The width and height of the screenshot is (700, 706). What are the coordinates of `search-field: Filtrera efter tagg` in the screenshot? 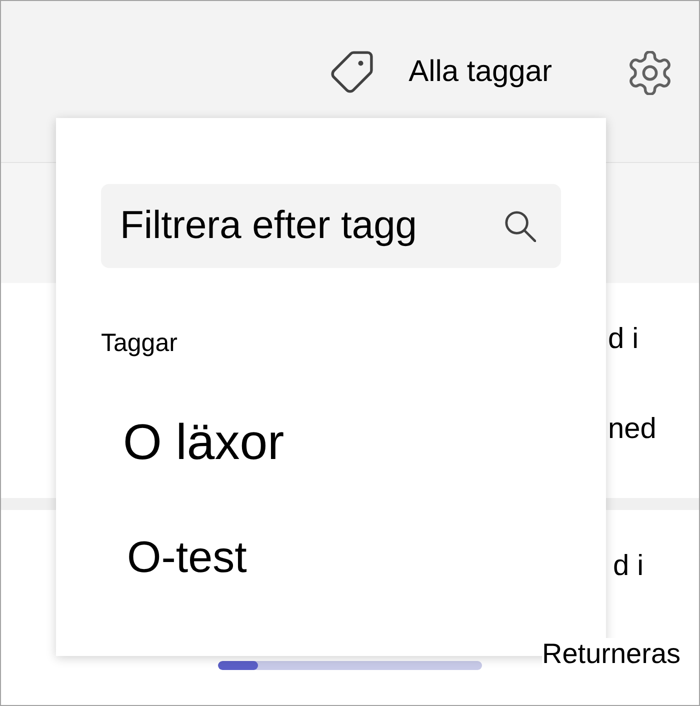 It's located at (331, 226).